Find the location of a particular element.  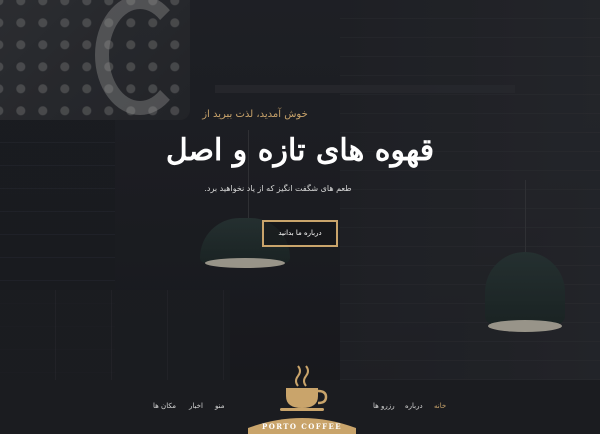

nav-item-locations: مکان ها is located at coordinates (164, 406).